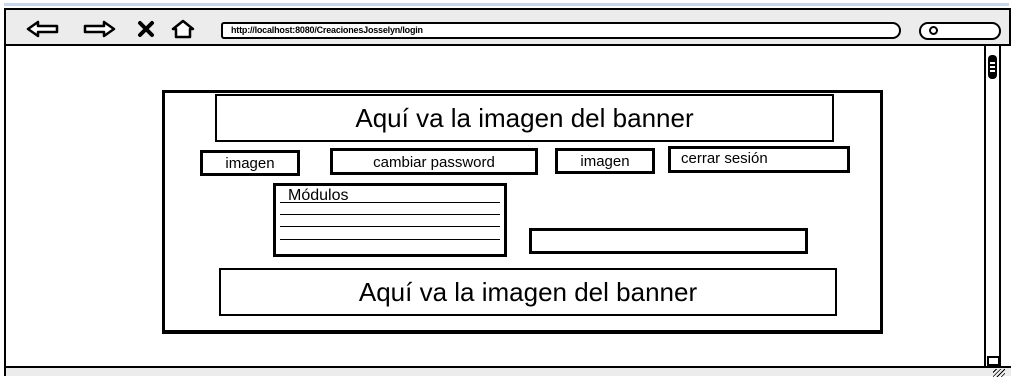  I want to click on stop-icon, so click(146, 29).